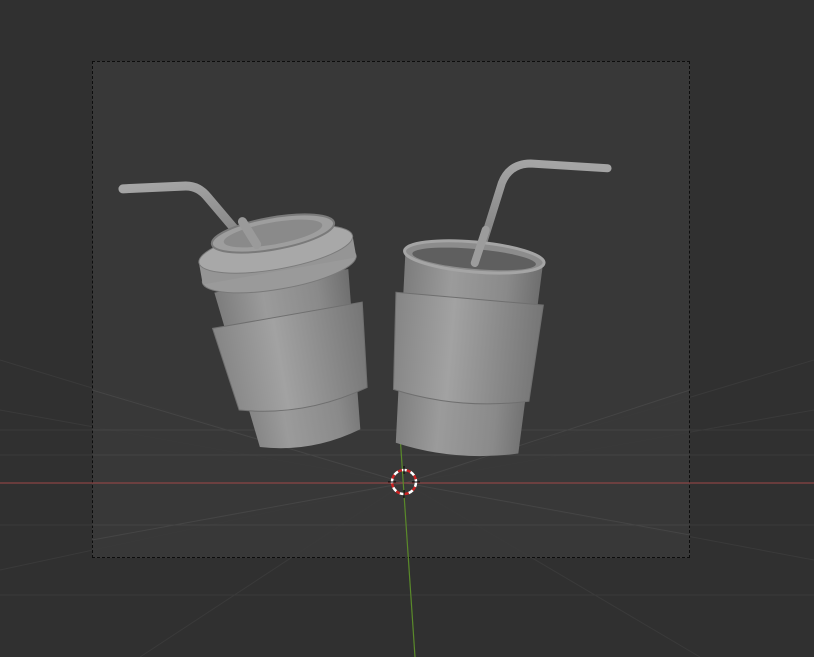 This screenshot has height=657, width=814. Describe the element at coordinates (404, 482) in the screenshot. I see `3d-cursor-icon` at that location.